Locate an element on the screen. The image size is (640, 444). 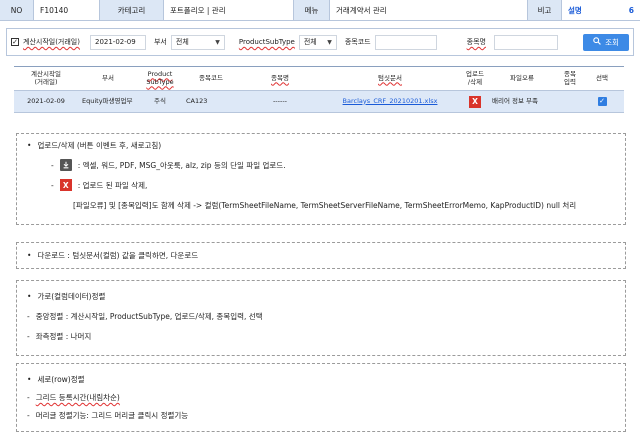
note-align-title-line: • 가로(컬럼데이터)정렬 is located at coordinates (321, 296).